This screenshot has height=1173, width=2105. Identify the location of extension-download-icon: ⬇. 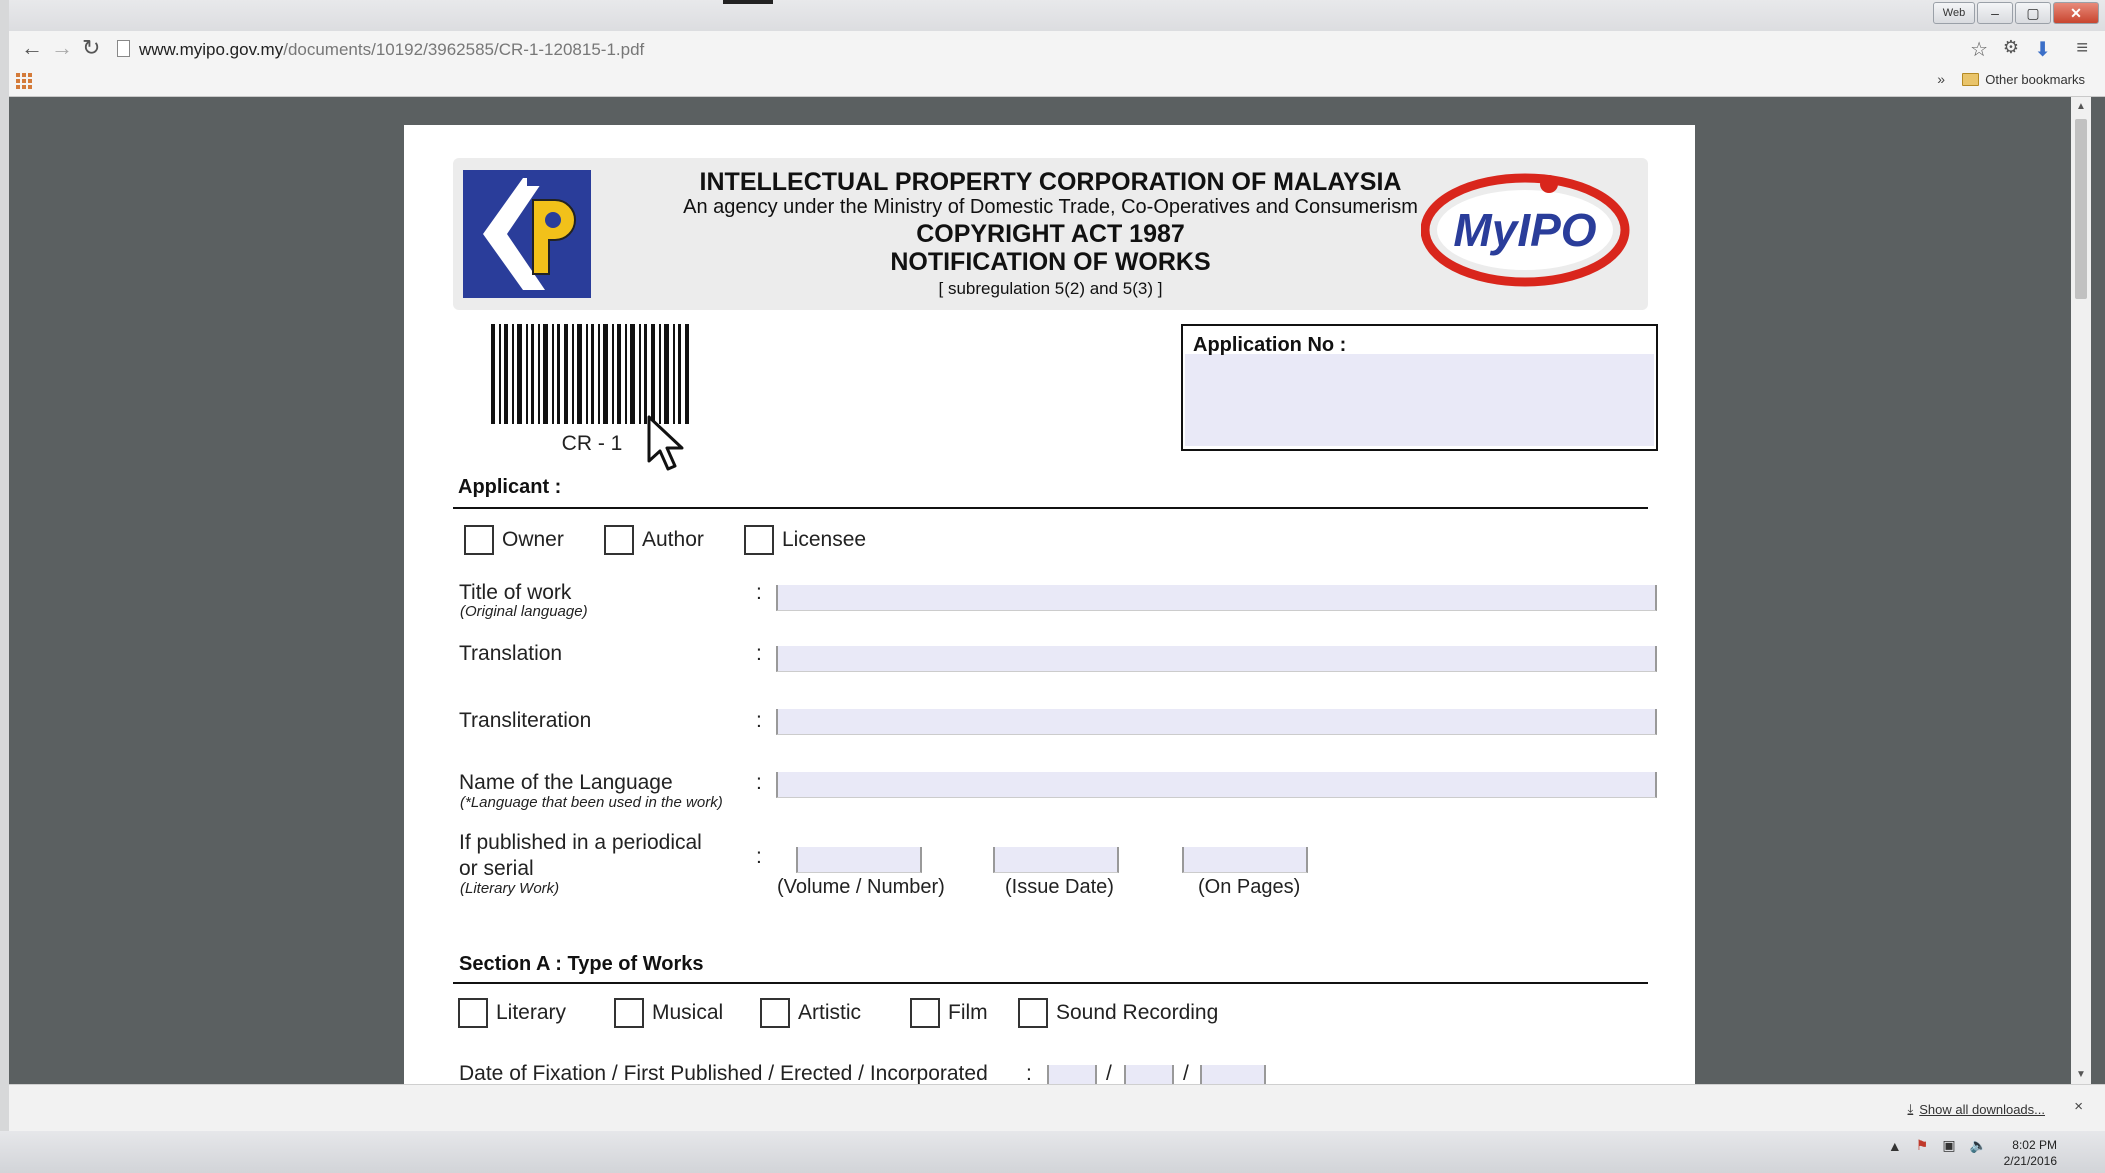
(2042, 49).